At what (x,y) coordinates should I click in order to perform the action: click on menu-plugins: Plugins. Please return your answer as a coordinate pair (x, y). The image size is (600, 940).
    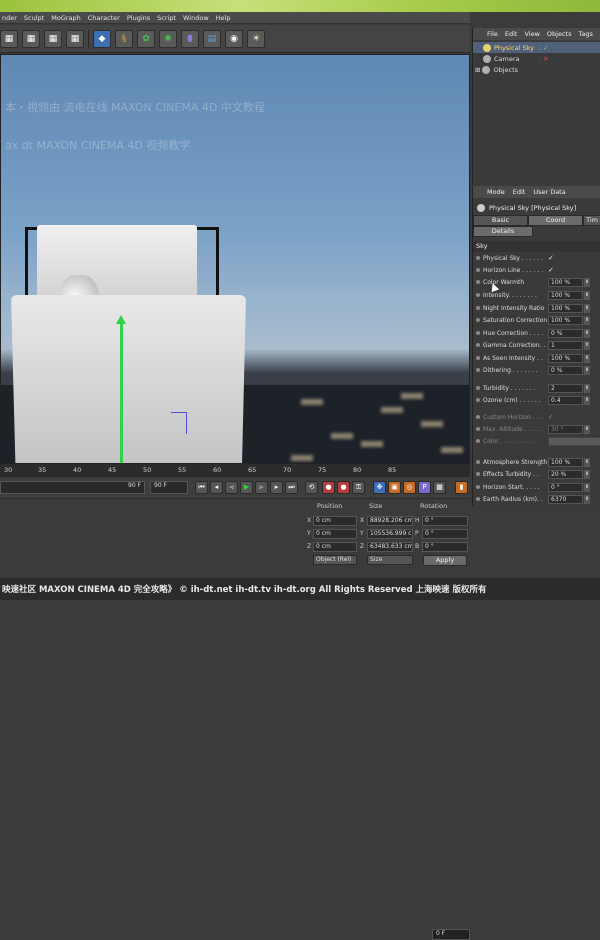
    Looking at the image, I should click on (138, 18).